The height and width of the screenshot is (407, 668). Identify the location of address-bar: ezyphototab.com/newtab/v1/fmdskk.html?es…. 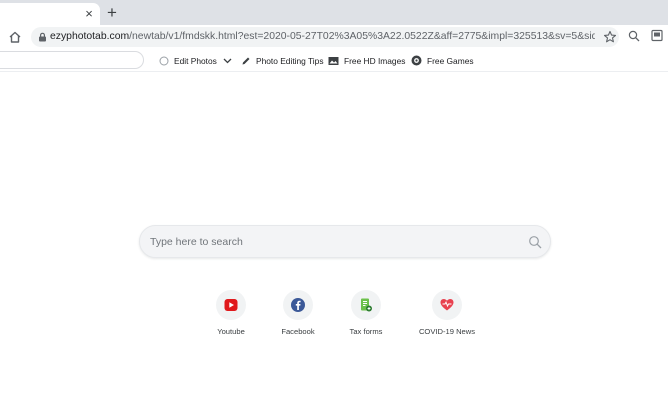
(325, 37).